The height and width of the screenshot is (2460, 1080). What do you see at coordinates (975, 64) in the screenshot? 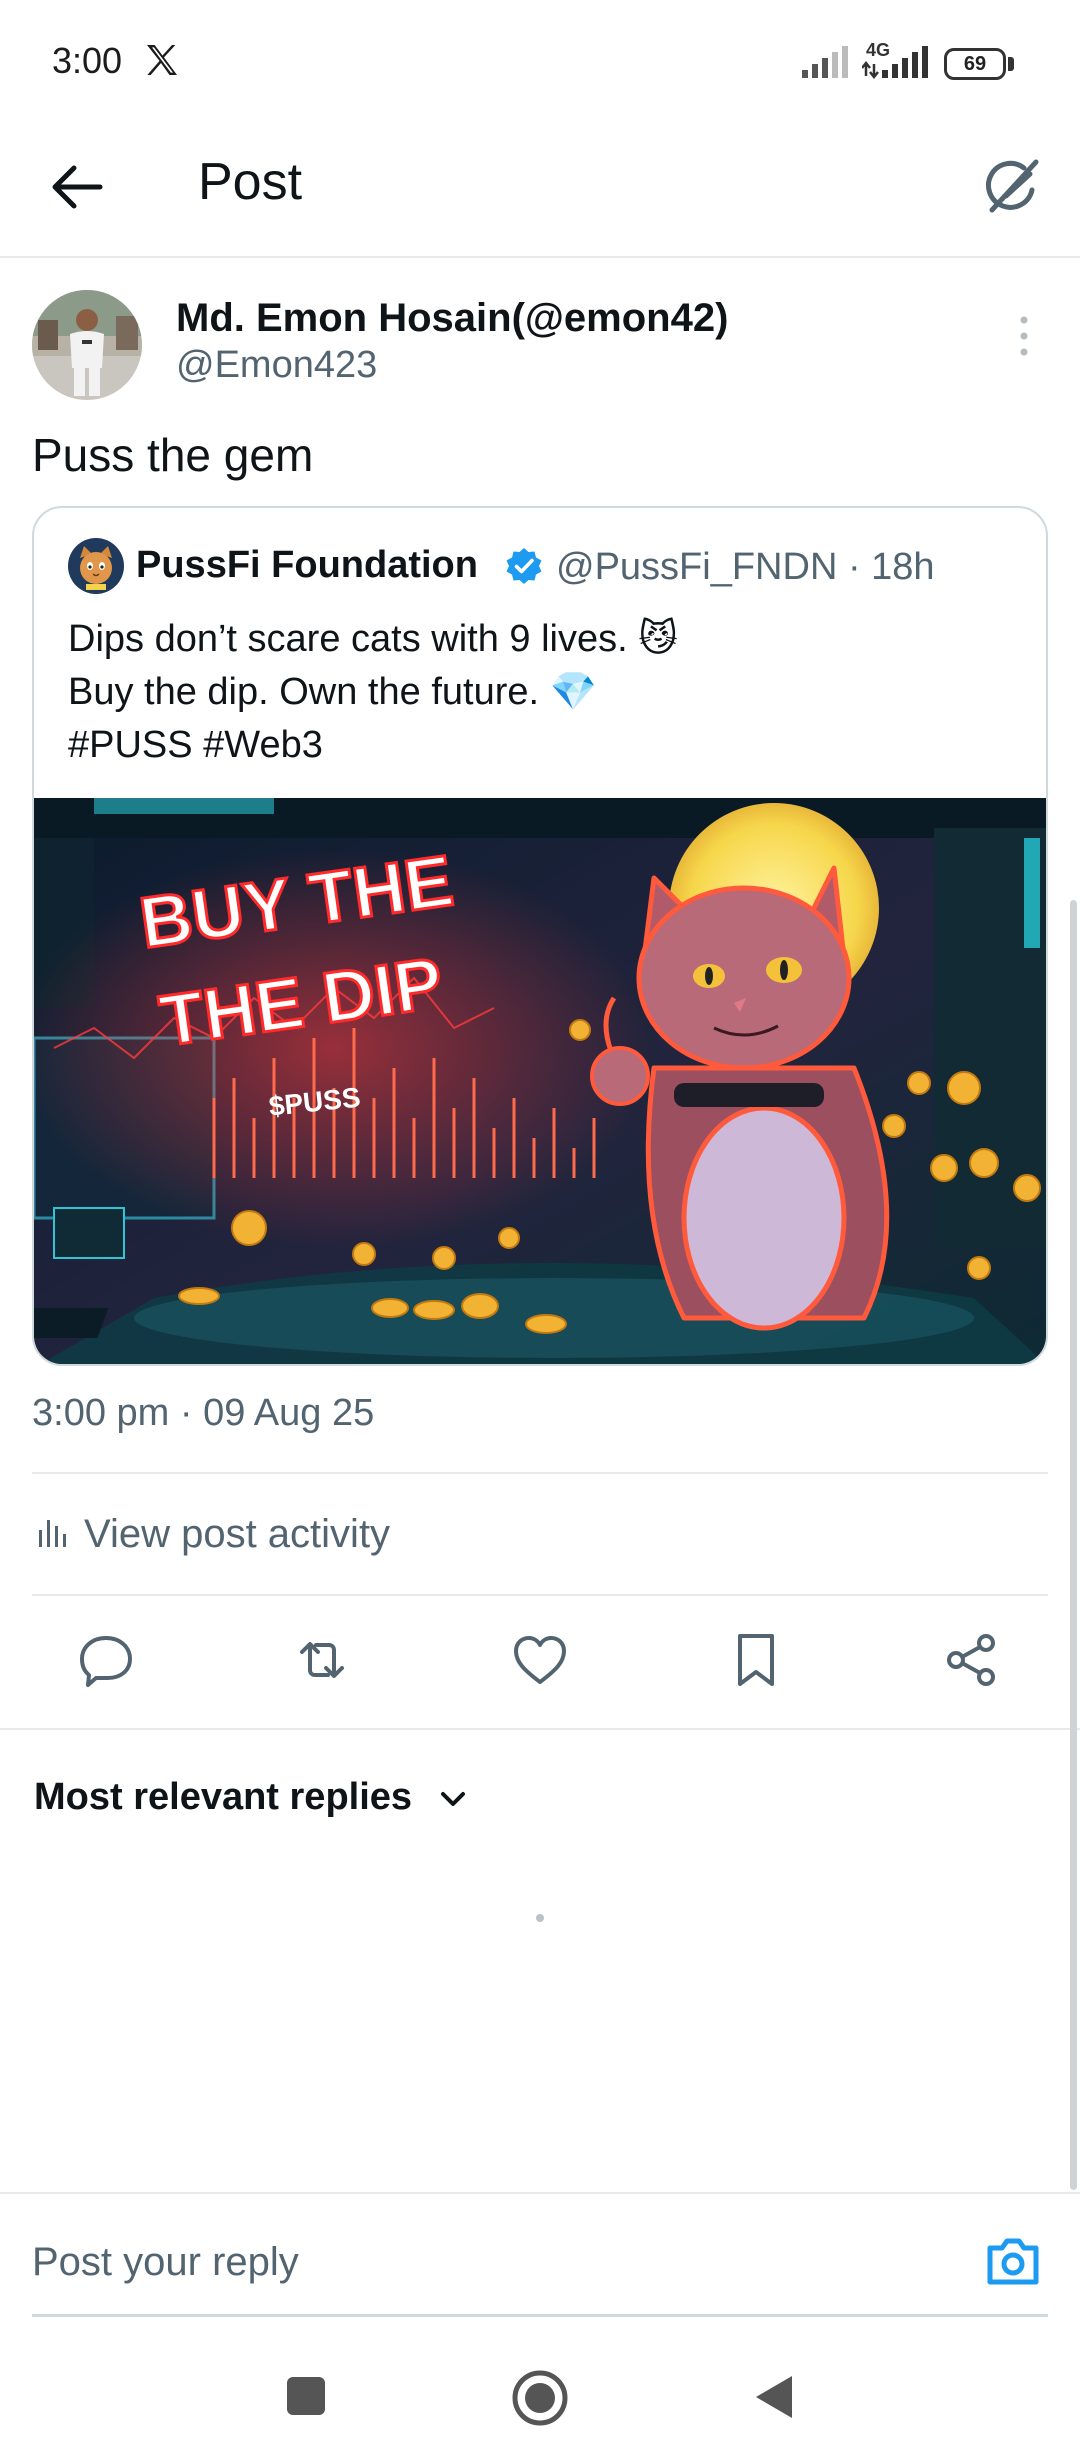
I see `battery-level: 69` at bounding box center [975, 64].